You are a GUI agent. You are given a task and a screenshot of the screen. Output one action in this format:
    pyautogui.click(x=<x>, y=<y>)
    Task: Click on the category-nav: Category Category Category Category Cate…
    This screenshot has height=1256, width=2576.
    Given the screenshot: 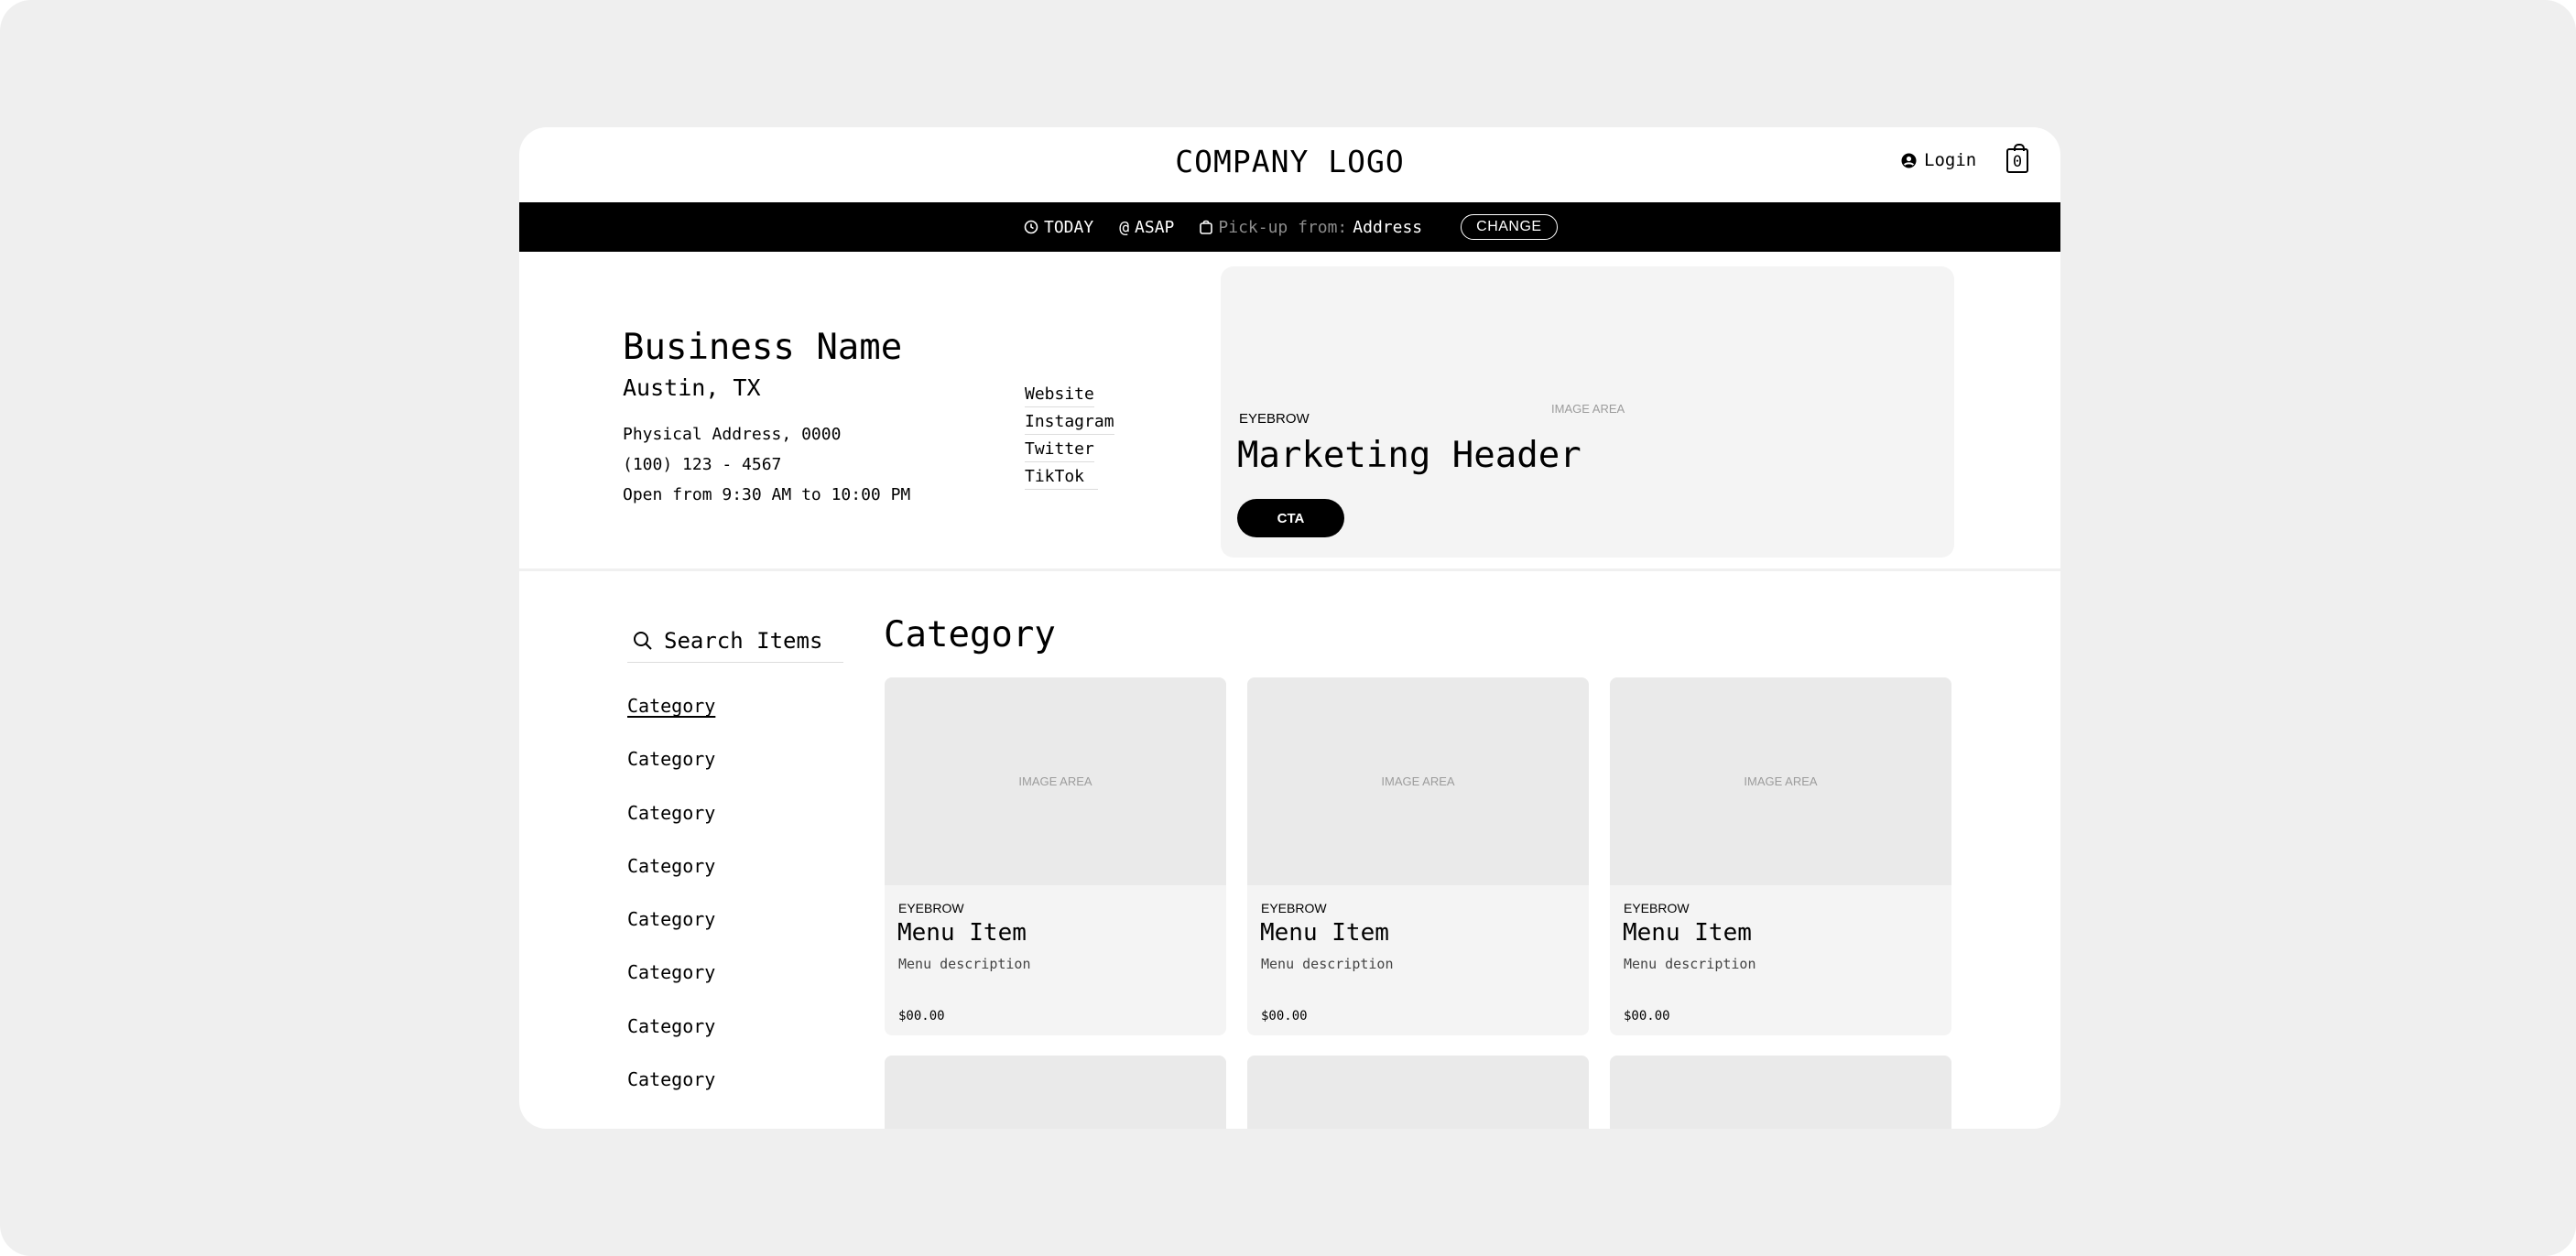 What is the action you would take?
    pyautogui.click(x=671, y=908)
    